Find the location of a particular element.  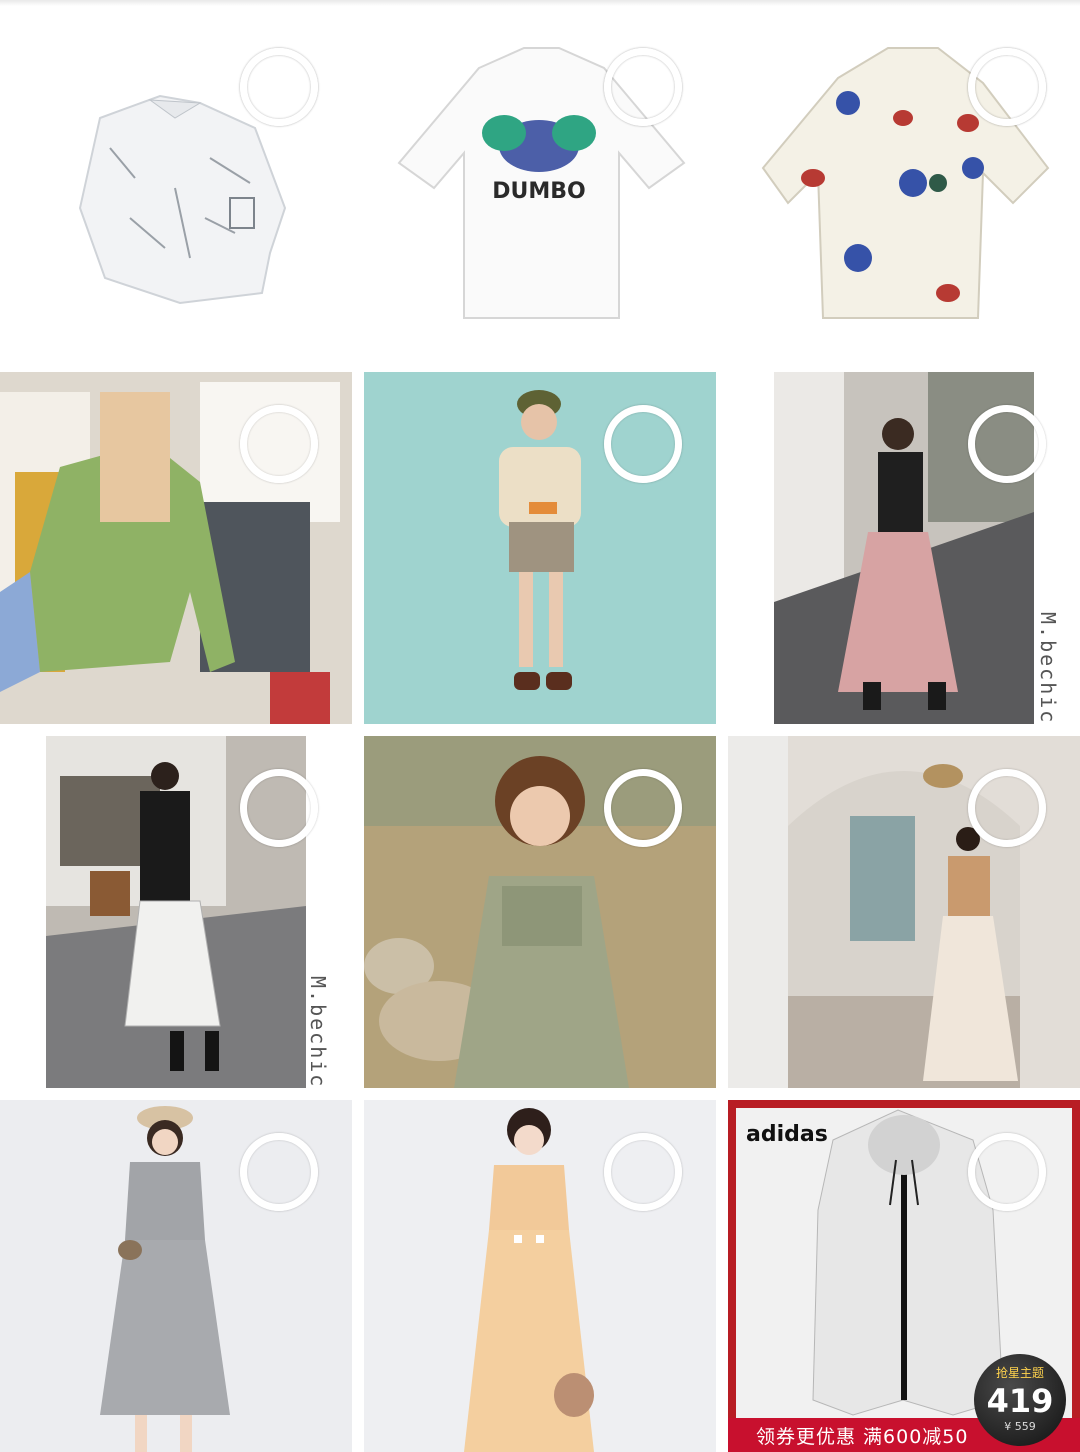

product-image: adidas 领券更优惠 满600减50 抢星主题 419 ¥ 559 is located at coordinates (904, 1276).